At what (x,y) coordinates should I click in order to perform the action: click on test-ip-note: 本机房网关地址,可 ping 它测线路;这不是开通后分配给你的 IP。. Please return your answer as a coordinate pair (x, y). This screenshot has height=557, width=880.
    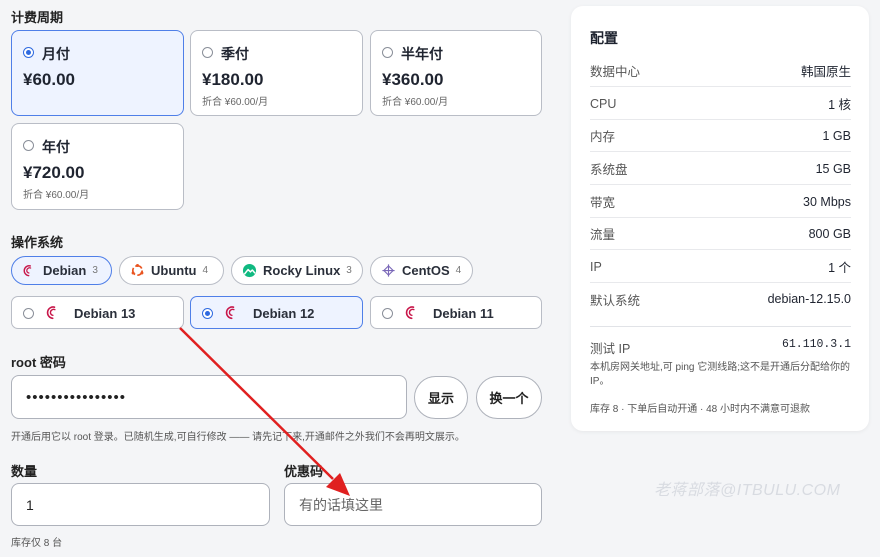
    Looking at the image, I should click on (720, 374).